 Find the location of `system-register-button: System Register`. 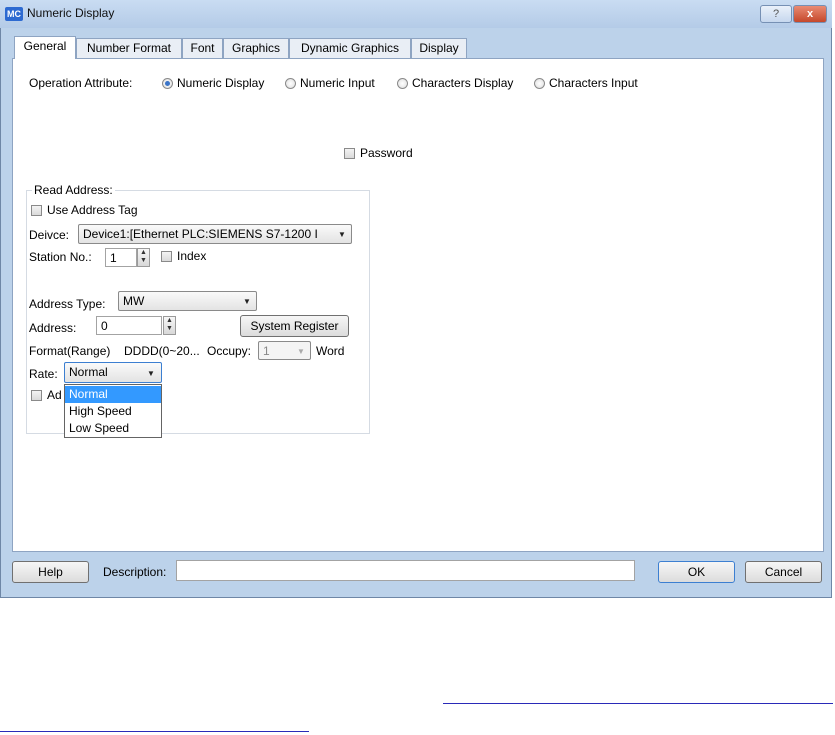

system-register-button: System Register is located at coordinates (294, 326).